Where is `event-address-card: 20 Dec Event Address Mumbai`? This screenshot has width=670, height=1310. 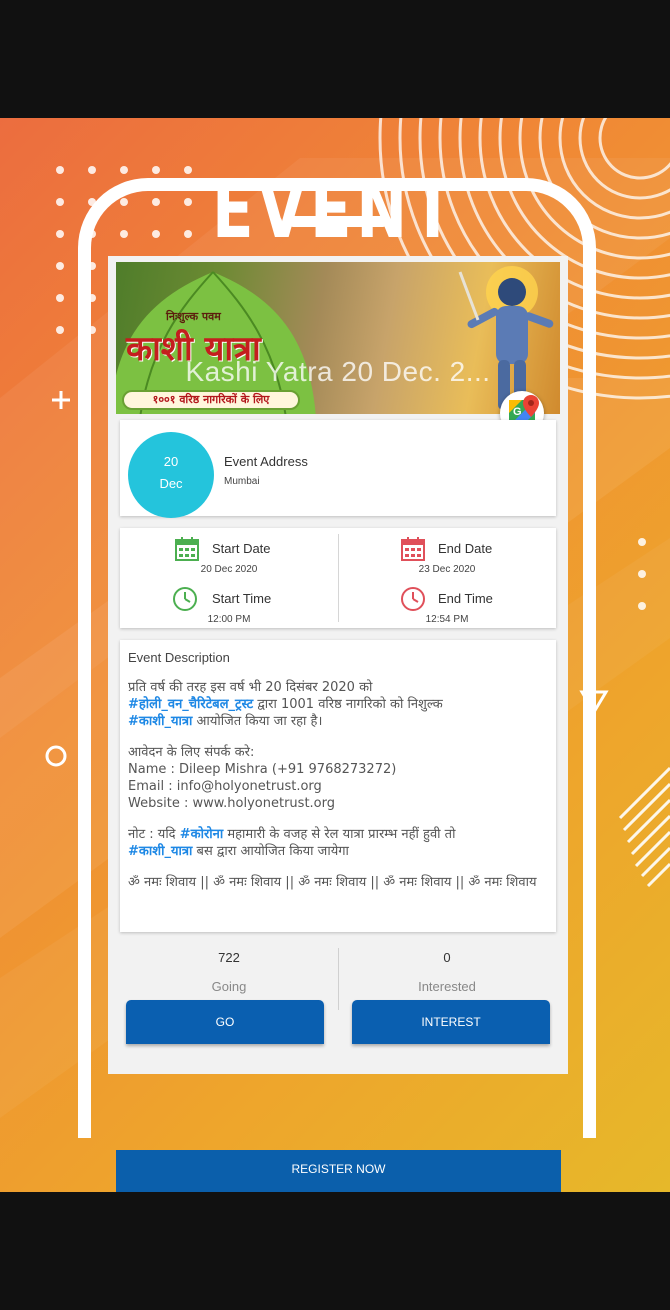
event-address-card: 20 Dec Event Address Mumbai is located at coordinates (338, 469).